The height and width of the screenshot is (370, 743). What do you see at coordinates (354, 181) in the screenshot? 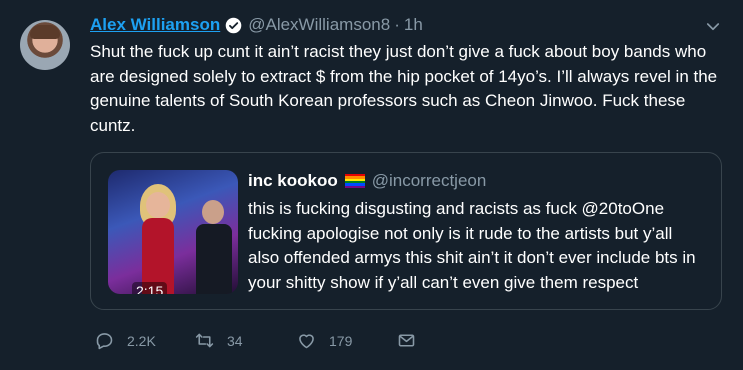
I see `rainbow-flag-icon` at bounding box center [354, 181].